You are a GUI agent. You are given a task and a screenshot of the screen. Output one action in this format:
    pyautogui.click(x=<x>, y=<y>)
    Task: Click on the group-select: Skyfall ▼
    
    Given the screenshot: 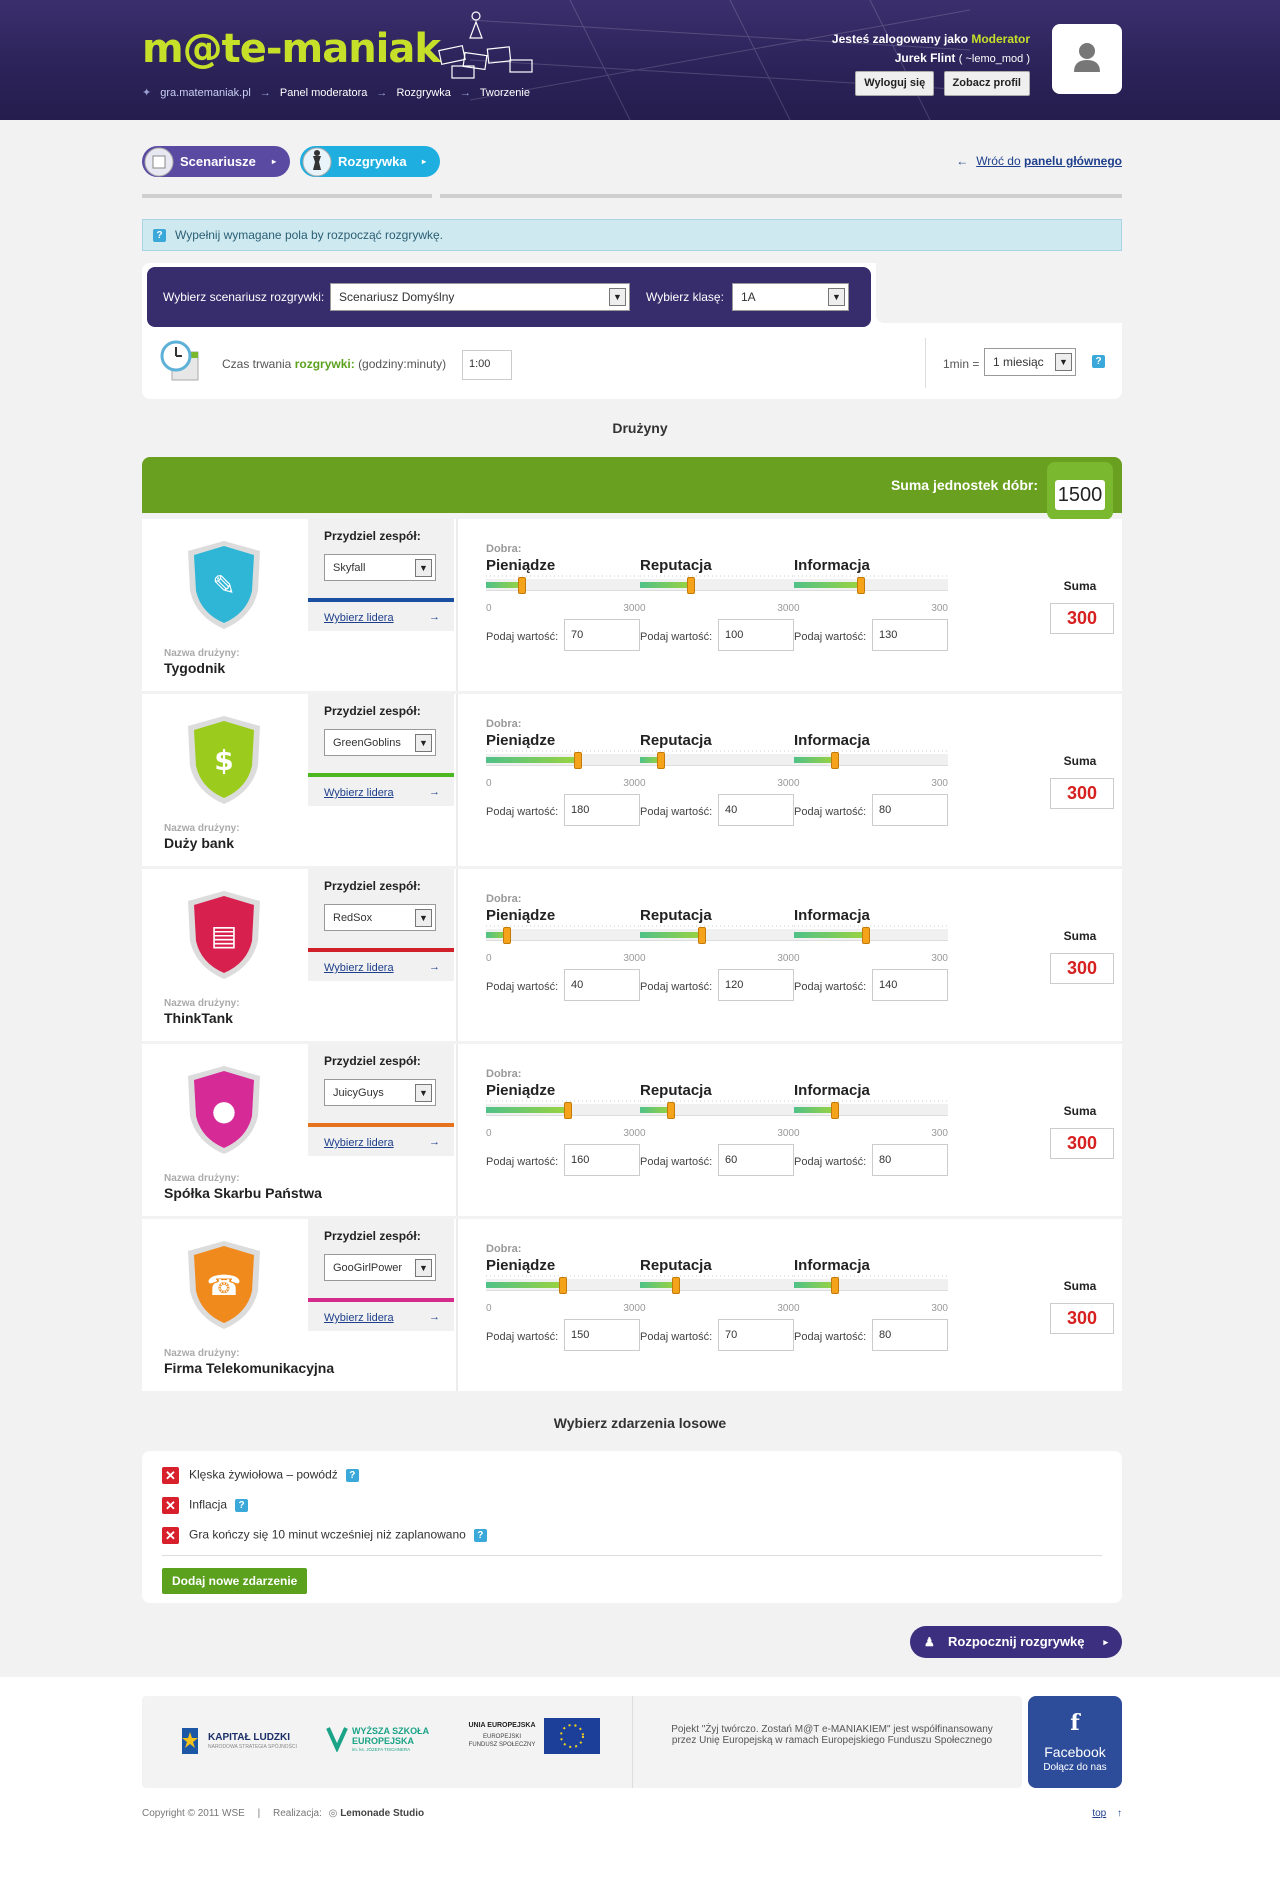 What is the action you would take?
    pyautogui.click(x=380, y=567)
    